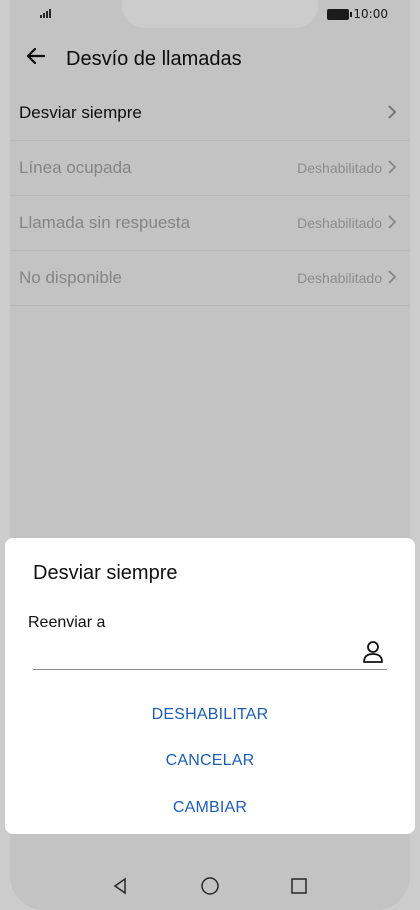  I want to click on dialog-title: Desviar siempre, so click(105, 573).